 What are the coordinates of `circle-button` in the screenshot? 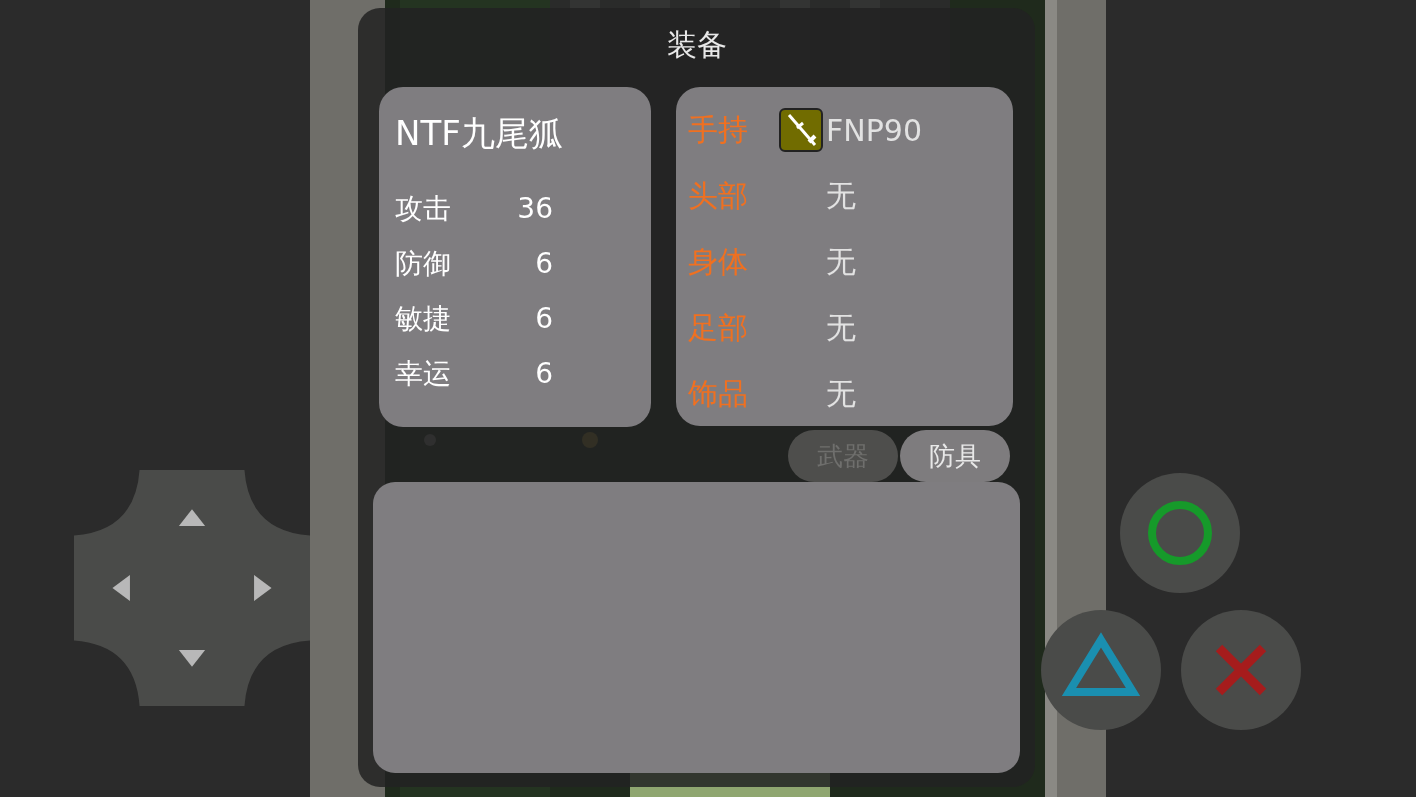 It's located at (1180, 533).